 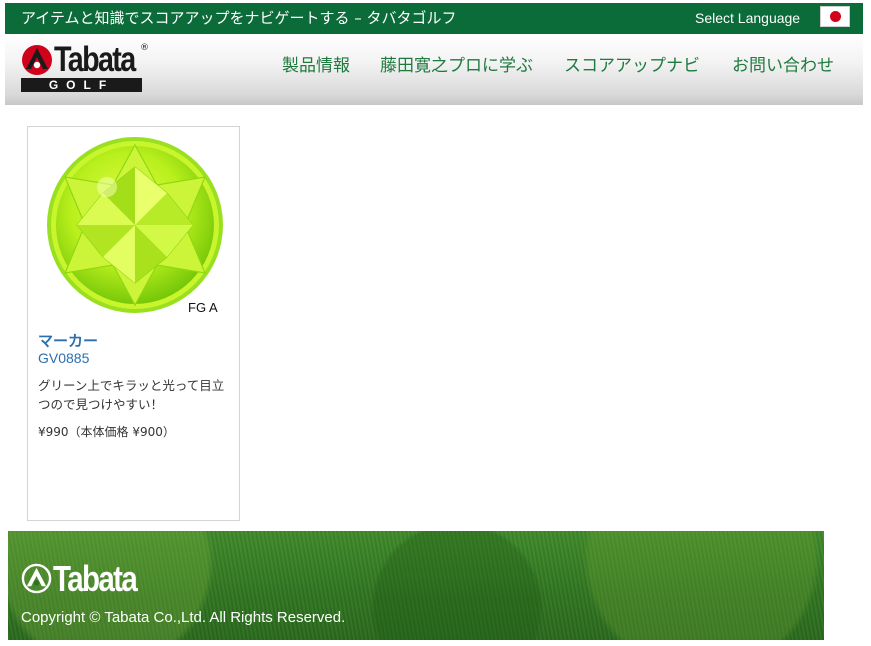 I want to click on site-tagline: アイテムと知識でスコアアップをナビゲートする – タバタゴルフ, so click(x=239, y=18).